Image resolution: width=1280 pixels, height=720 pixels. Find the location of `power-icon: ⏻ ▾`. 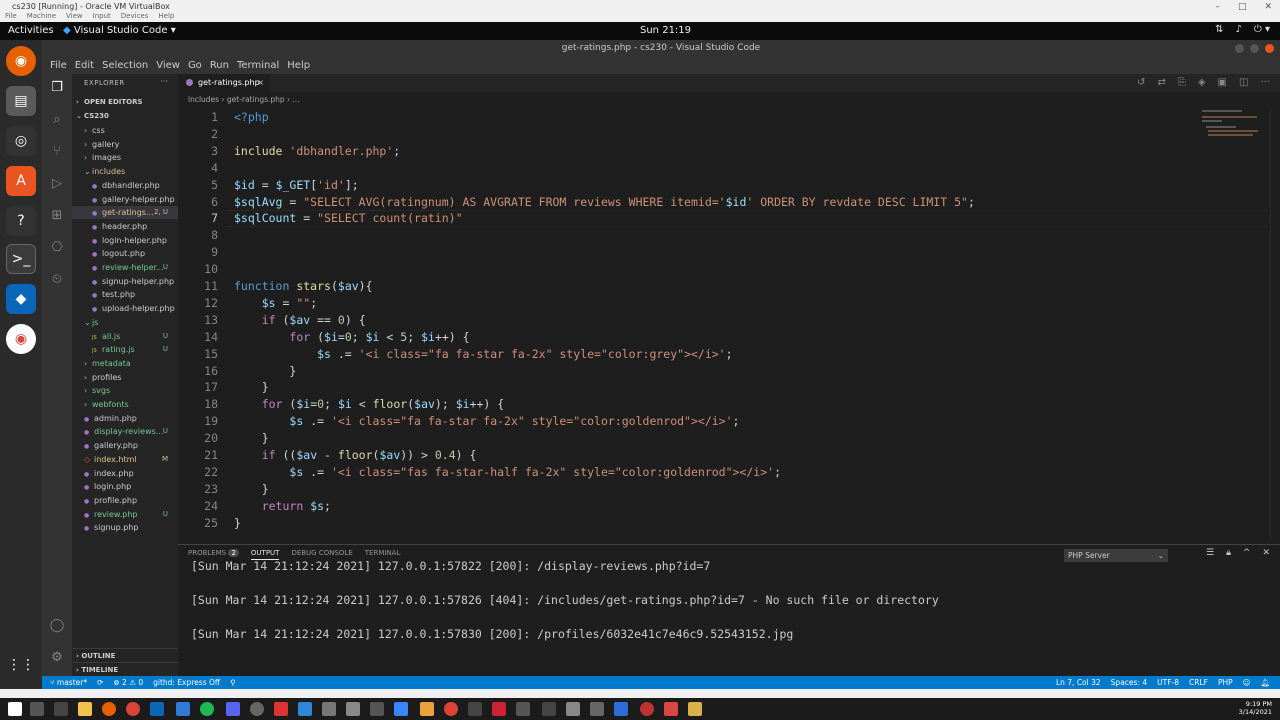

power-icon: ⏻ ▾ is located at coordinates (1262, 29).